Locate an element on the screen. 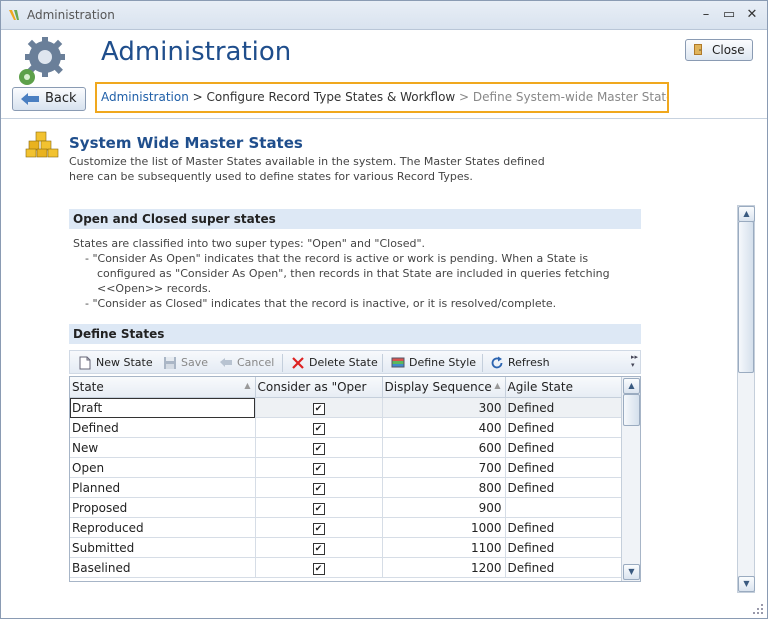 The image size is (768, 619). close-door-icon is located at coordinates (698, 49).